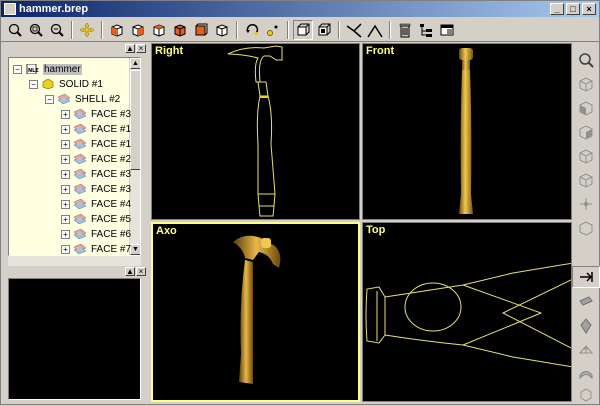 This screenshot has width=600, height=406. What do you see at coordinates (354, 30) in the screenshot?
I see `wire-icon` at bounding box center [354, 30].